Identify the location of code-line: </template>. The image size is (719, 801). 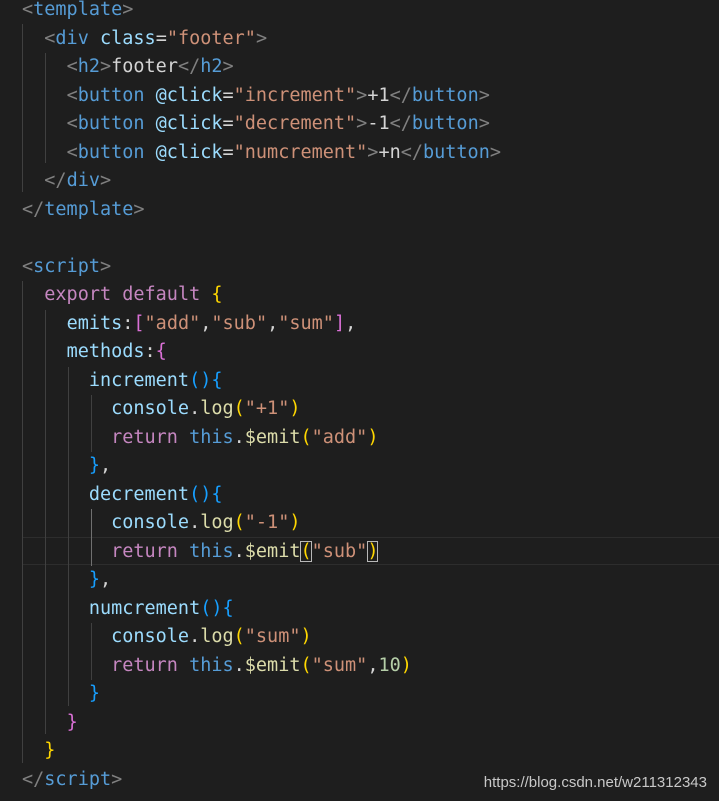
(83, 210).